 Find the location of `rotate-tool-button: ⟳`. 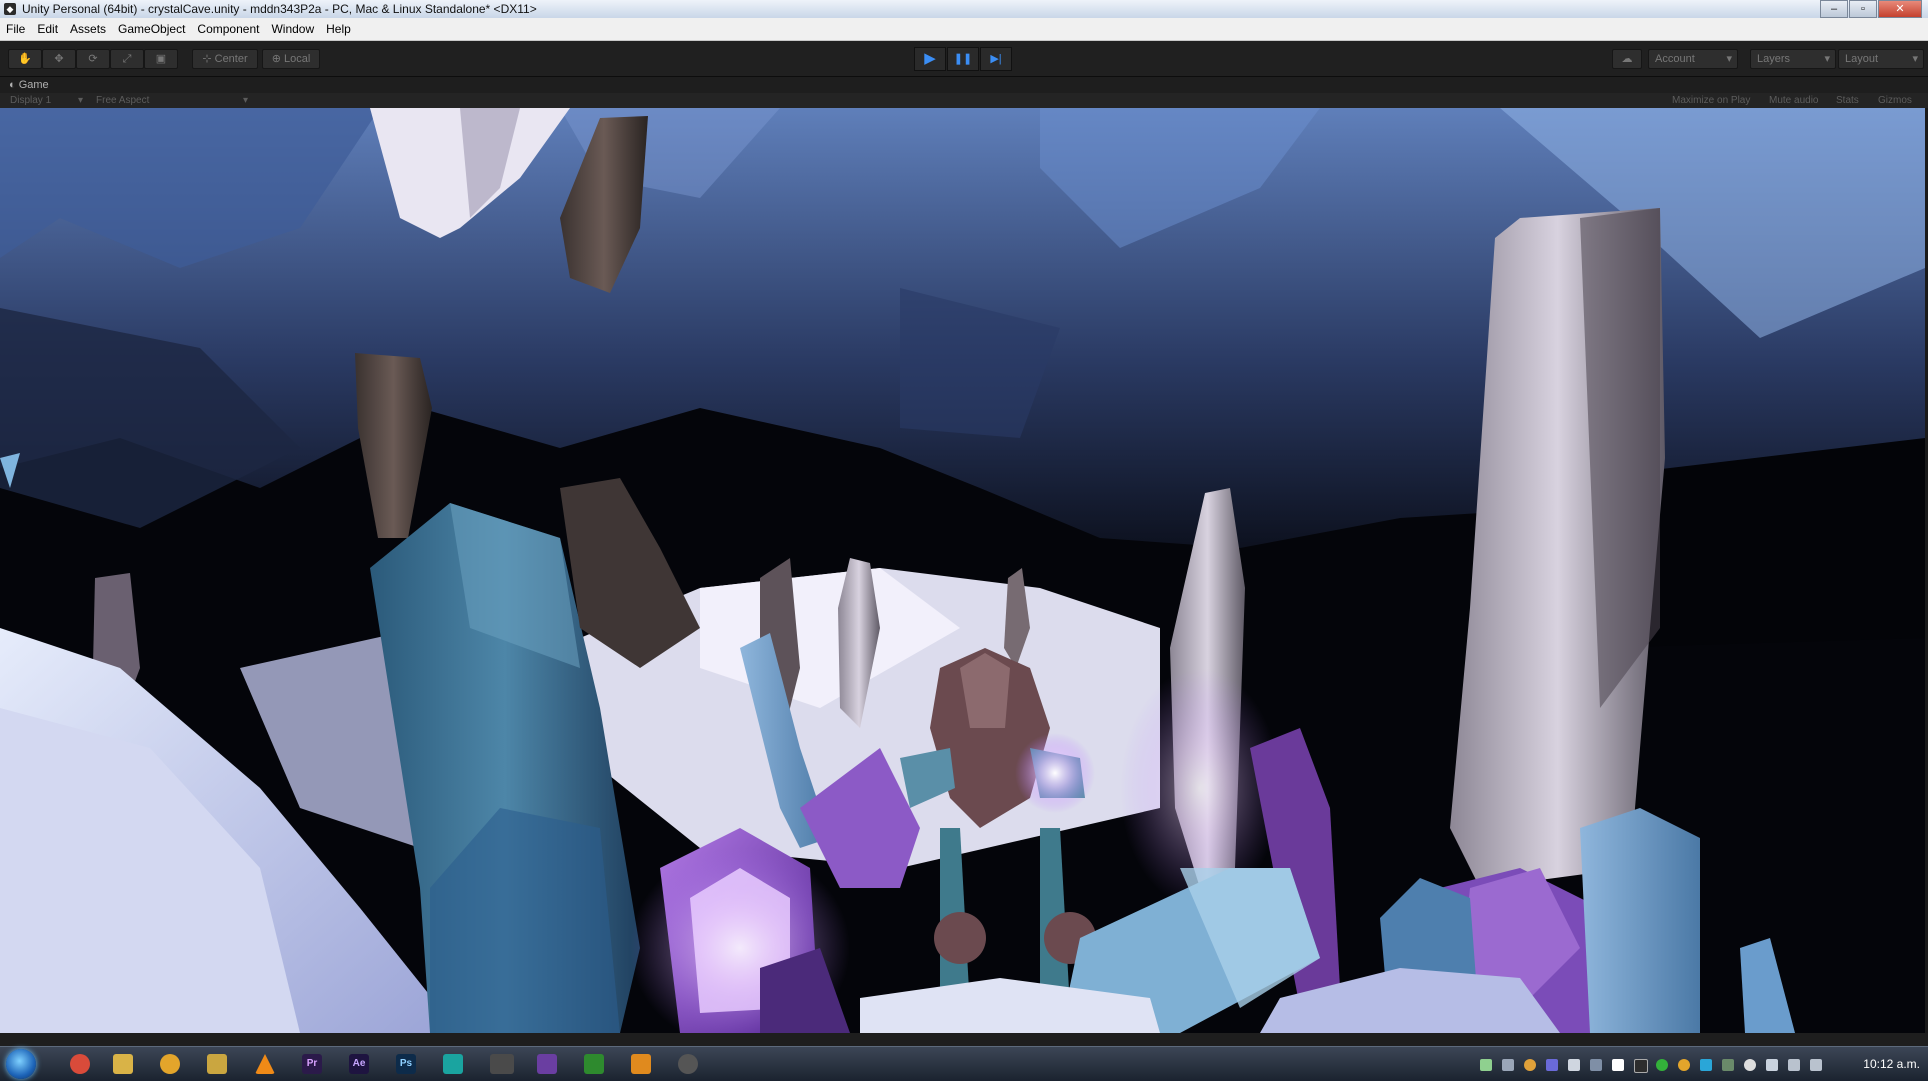

rotate-tool-button: ⟳ is located at coordinates (93, 59).